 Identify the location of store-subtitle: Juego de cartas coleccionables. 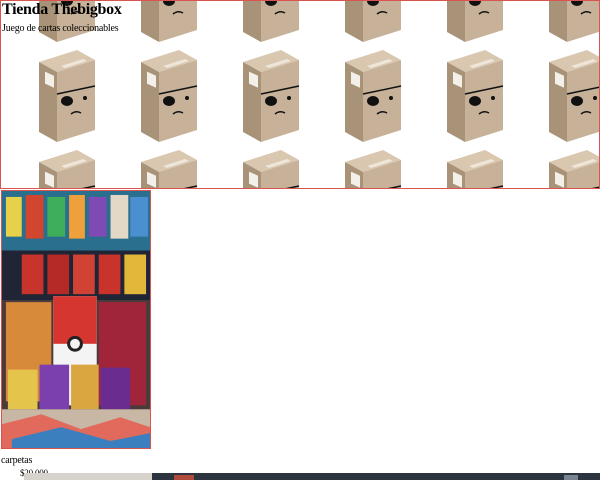
(60, 28).